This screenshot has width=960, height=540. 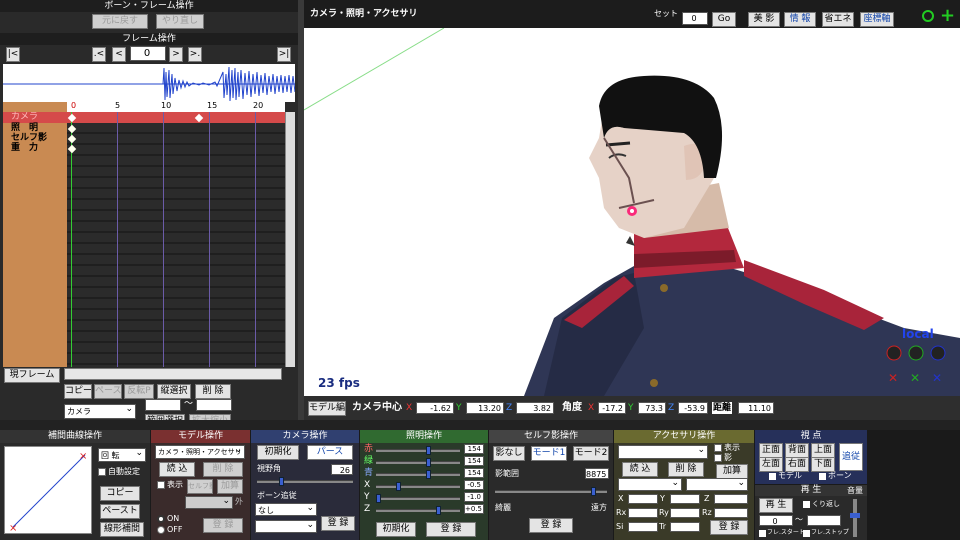 I want to click on red-input: 154, so click(x=474, y=449).